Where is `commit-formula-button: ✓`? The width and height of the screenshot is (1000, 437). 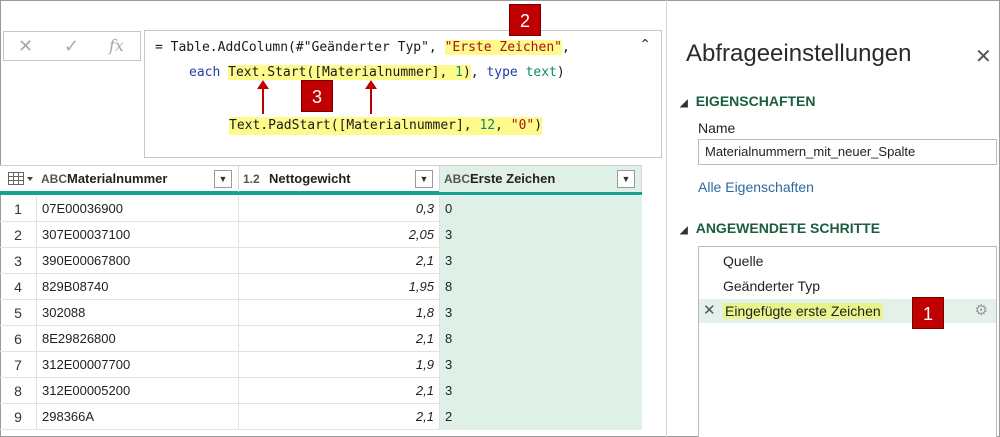
commit-formula-button: ✓ is located at coordinates (71, 46).